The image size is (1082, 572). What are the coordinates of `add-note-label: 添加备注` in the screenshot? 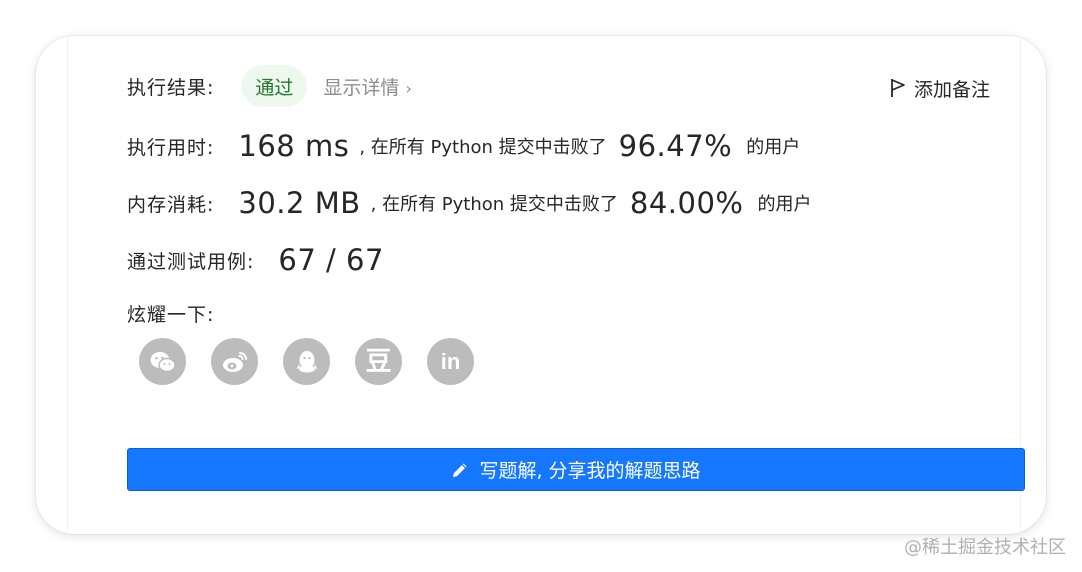 It's located at (952, 89).